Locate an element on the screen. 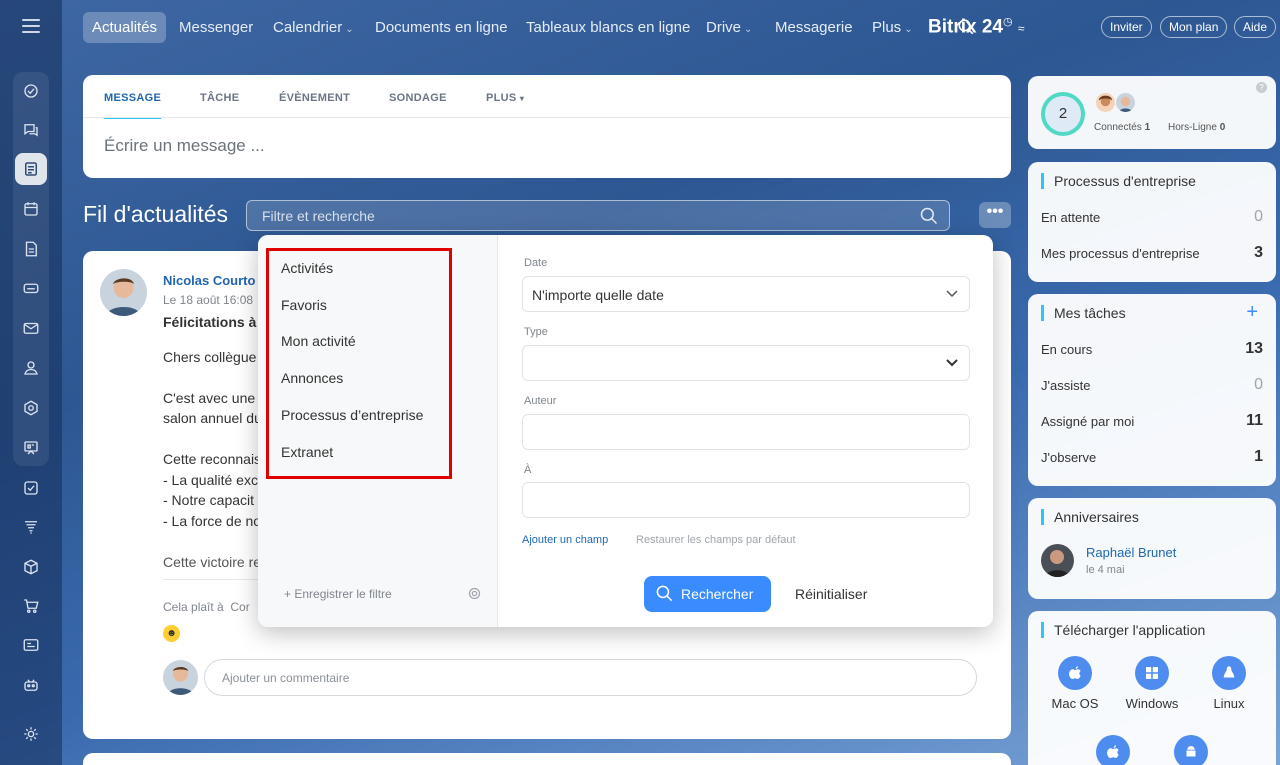  activity-icon is located at coordinates (31, 91).